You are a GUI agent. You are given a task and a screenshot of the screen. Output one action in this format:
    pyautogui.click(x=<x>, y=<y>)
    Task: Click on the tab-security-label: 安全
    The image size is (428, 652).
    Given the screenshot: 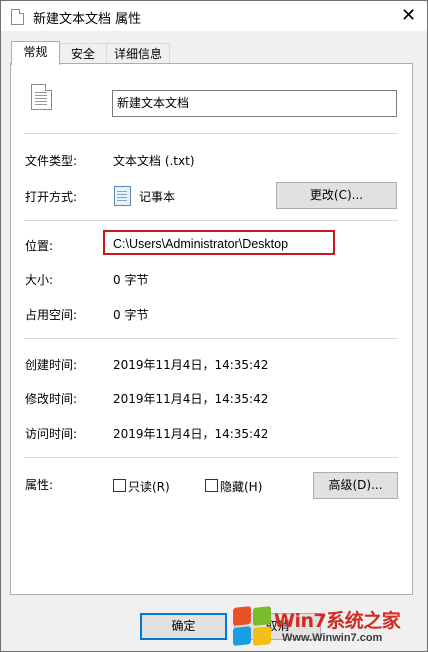 What is the action you would take?
    pyautogui.click(x=82, y=54)
    